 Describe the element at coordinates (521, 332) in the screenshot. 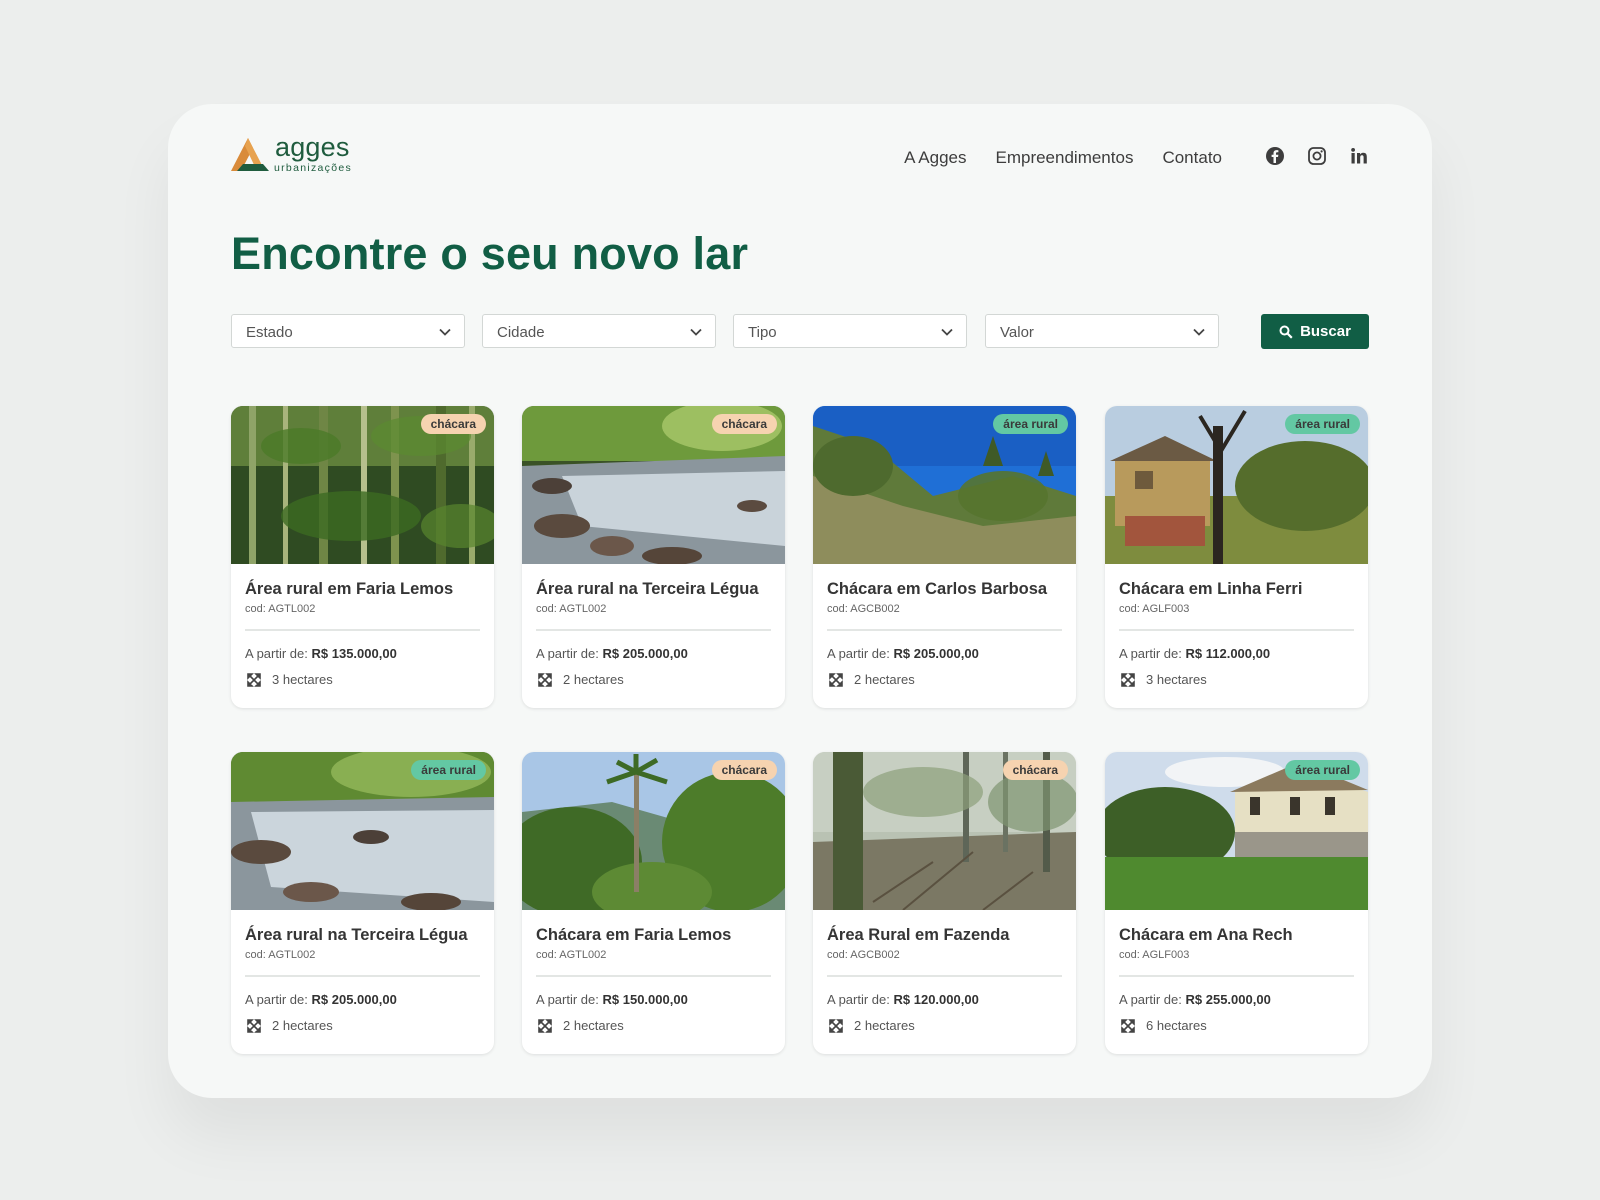

I see `cidade-select-label: Cidade` at that location.